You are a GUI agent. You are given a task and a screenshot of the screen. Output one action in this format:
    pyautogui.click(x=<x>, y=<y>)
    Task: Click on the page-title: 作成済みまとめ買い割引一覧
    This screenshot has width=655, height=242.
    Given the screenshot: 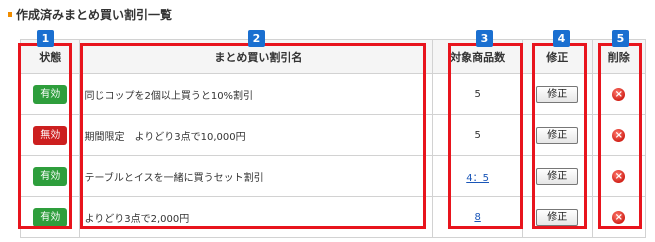 What is the action you would take?
    pyautogui.click(x=94, y=15)
    